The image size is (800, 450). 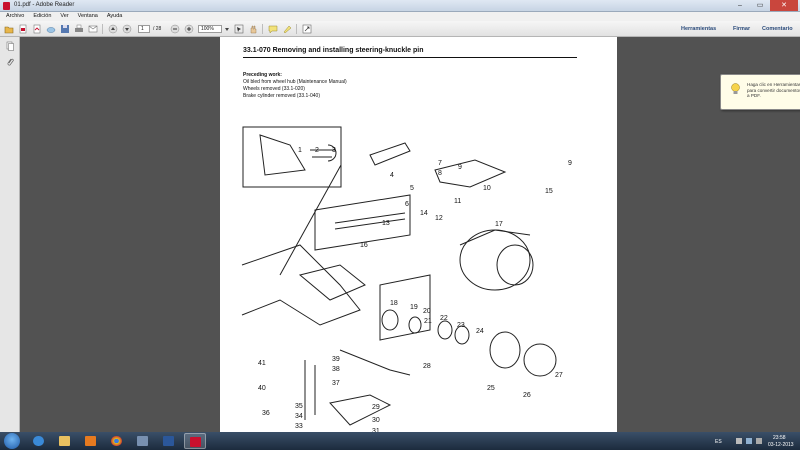 What do you see at coordinates (570, 163) in the screenshot?
I see `callout-9b: 9` at bounding box center [570, 163].